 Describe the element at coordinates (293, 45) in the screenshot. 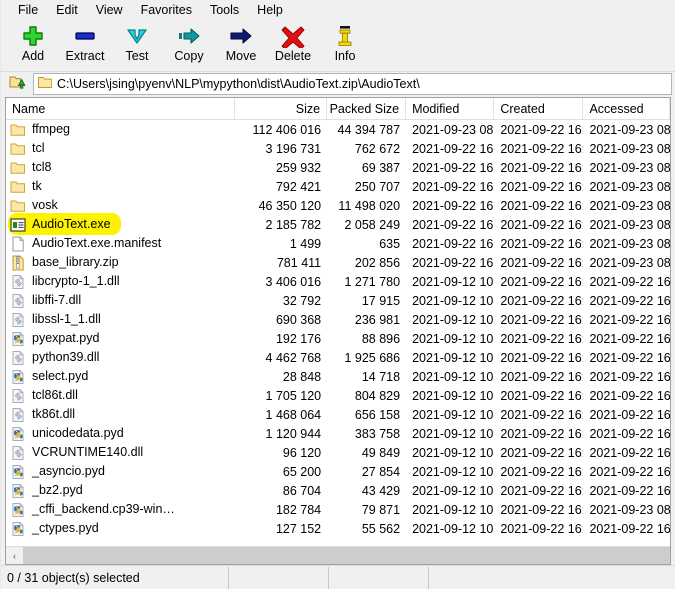

I see `delete-button: Delete` at that location.